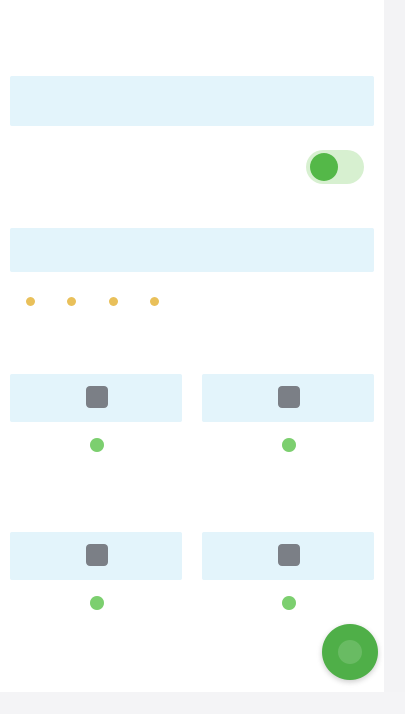 The height and width of the screenshot is (714, 405). What do you see at coordinates (192, 250) in the screenshot?
I see `section-two-banner` at bounding box center [192, 250].